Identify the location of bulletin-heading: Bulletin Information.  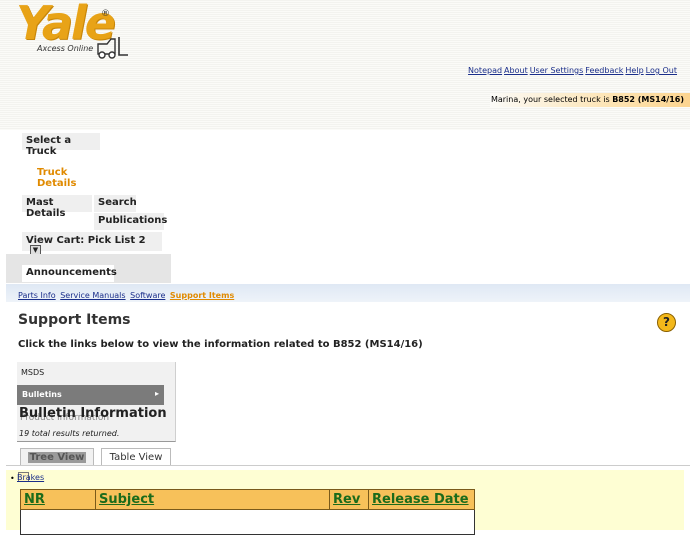
(93, 413).